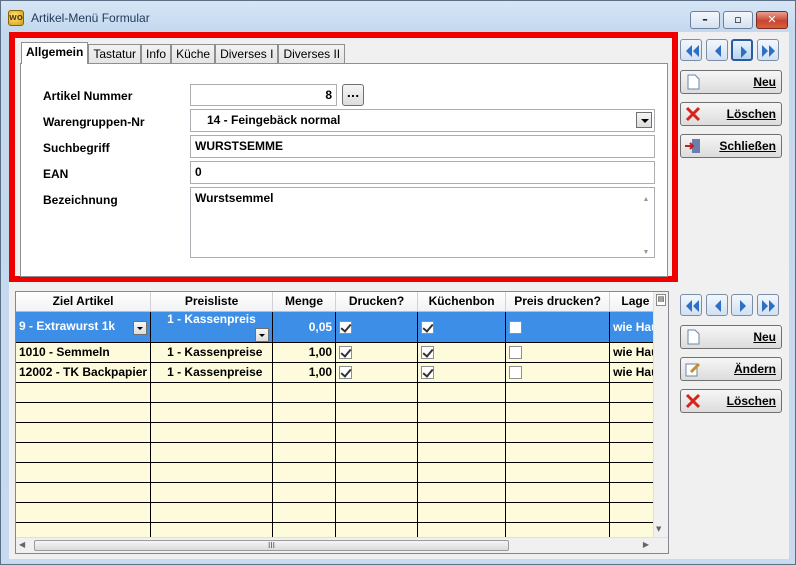 The image size is (796, 565). What do you see at coordinates (731, 369) in the screenshot?
I see `grid-aendern-button: Ändern` at bounding box center [731, 369].